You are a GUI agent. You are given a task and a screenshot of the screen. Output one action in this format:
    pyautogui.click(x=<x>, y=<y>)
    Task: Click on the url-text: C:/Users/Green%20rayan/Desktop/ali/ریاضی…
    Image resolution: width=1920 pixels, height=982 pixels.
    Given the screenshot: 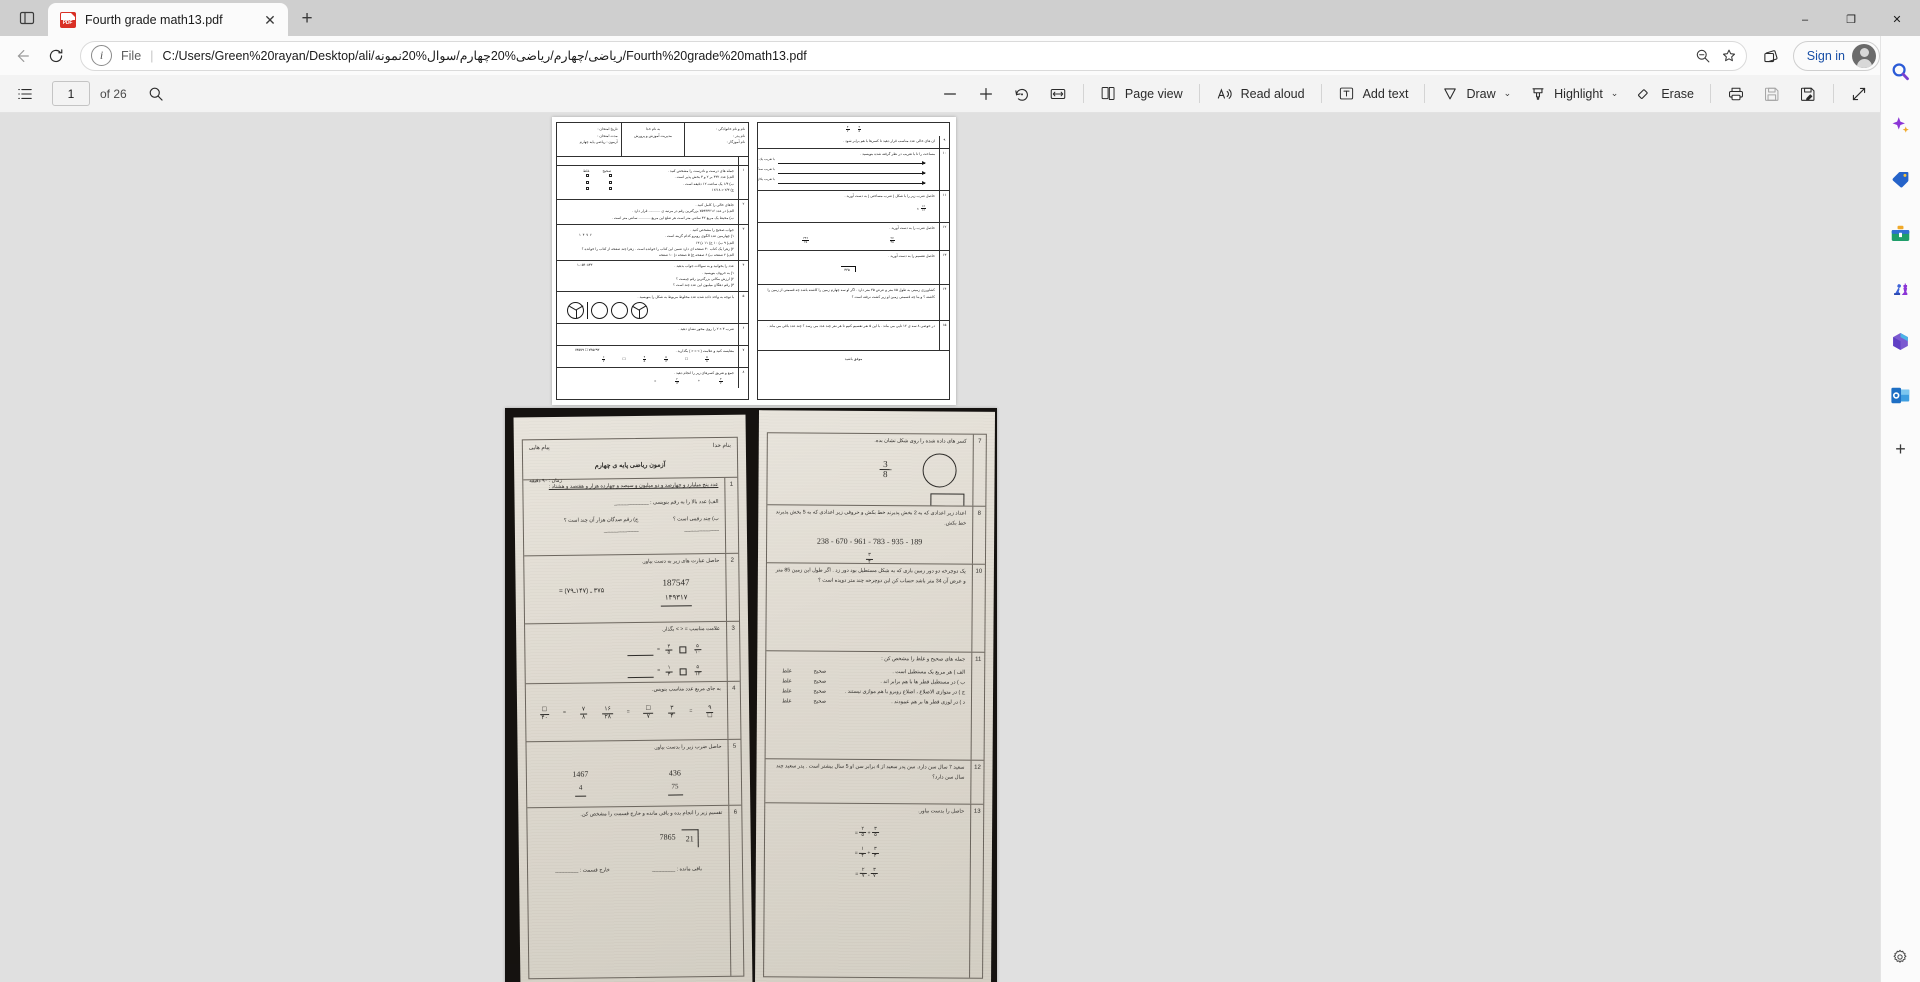 What is the action you would take?
    pyautogui.click(x=926, y=55)
    